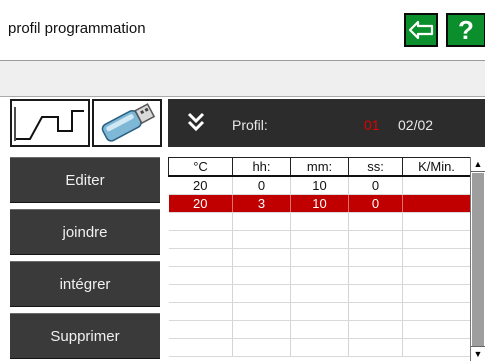 The width and height of the screenshot is (485, 361). I want to click on col-ss: ss:, so click(375, 167).